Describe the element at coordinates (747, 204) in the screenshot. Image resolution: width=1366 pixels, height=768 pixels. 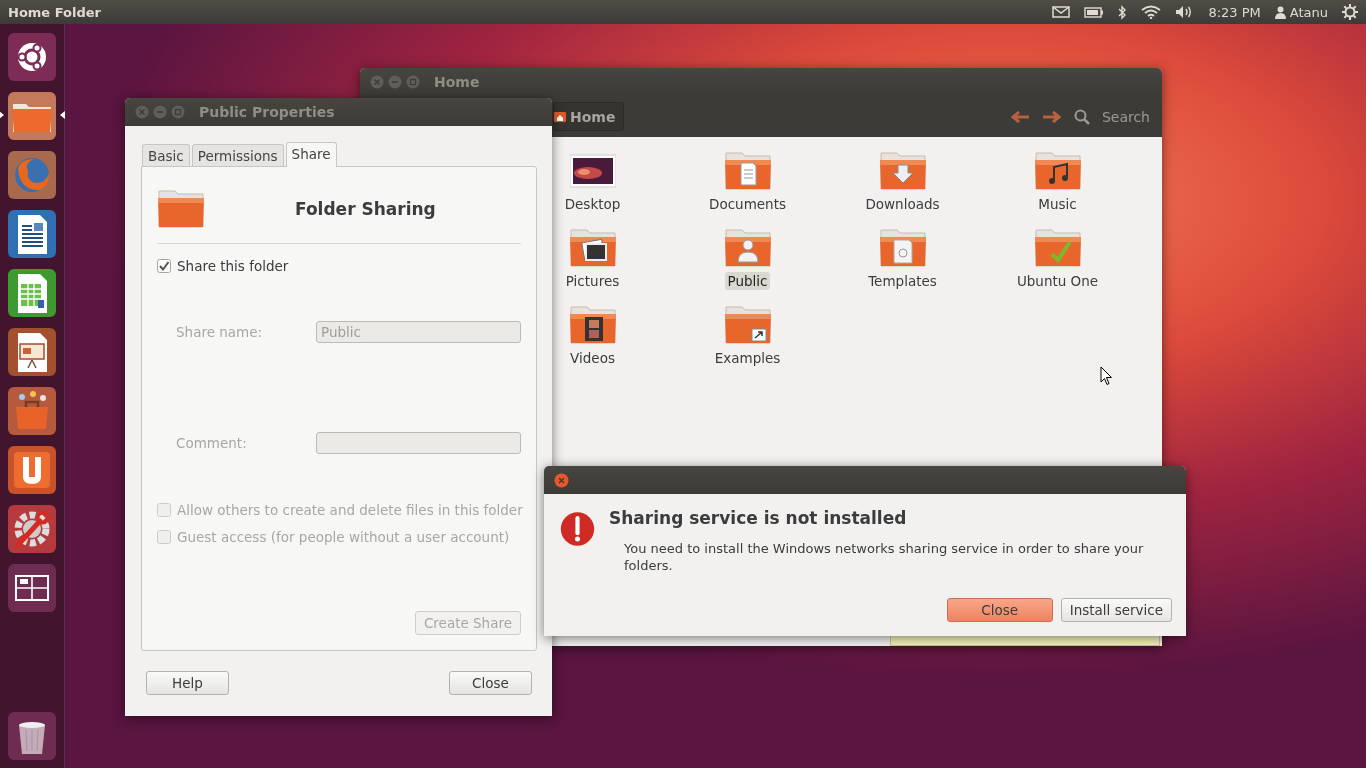
I see `file-label: Documents` at that location.